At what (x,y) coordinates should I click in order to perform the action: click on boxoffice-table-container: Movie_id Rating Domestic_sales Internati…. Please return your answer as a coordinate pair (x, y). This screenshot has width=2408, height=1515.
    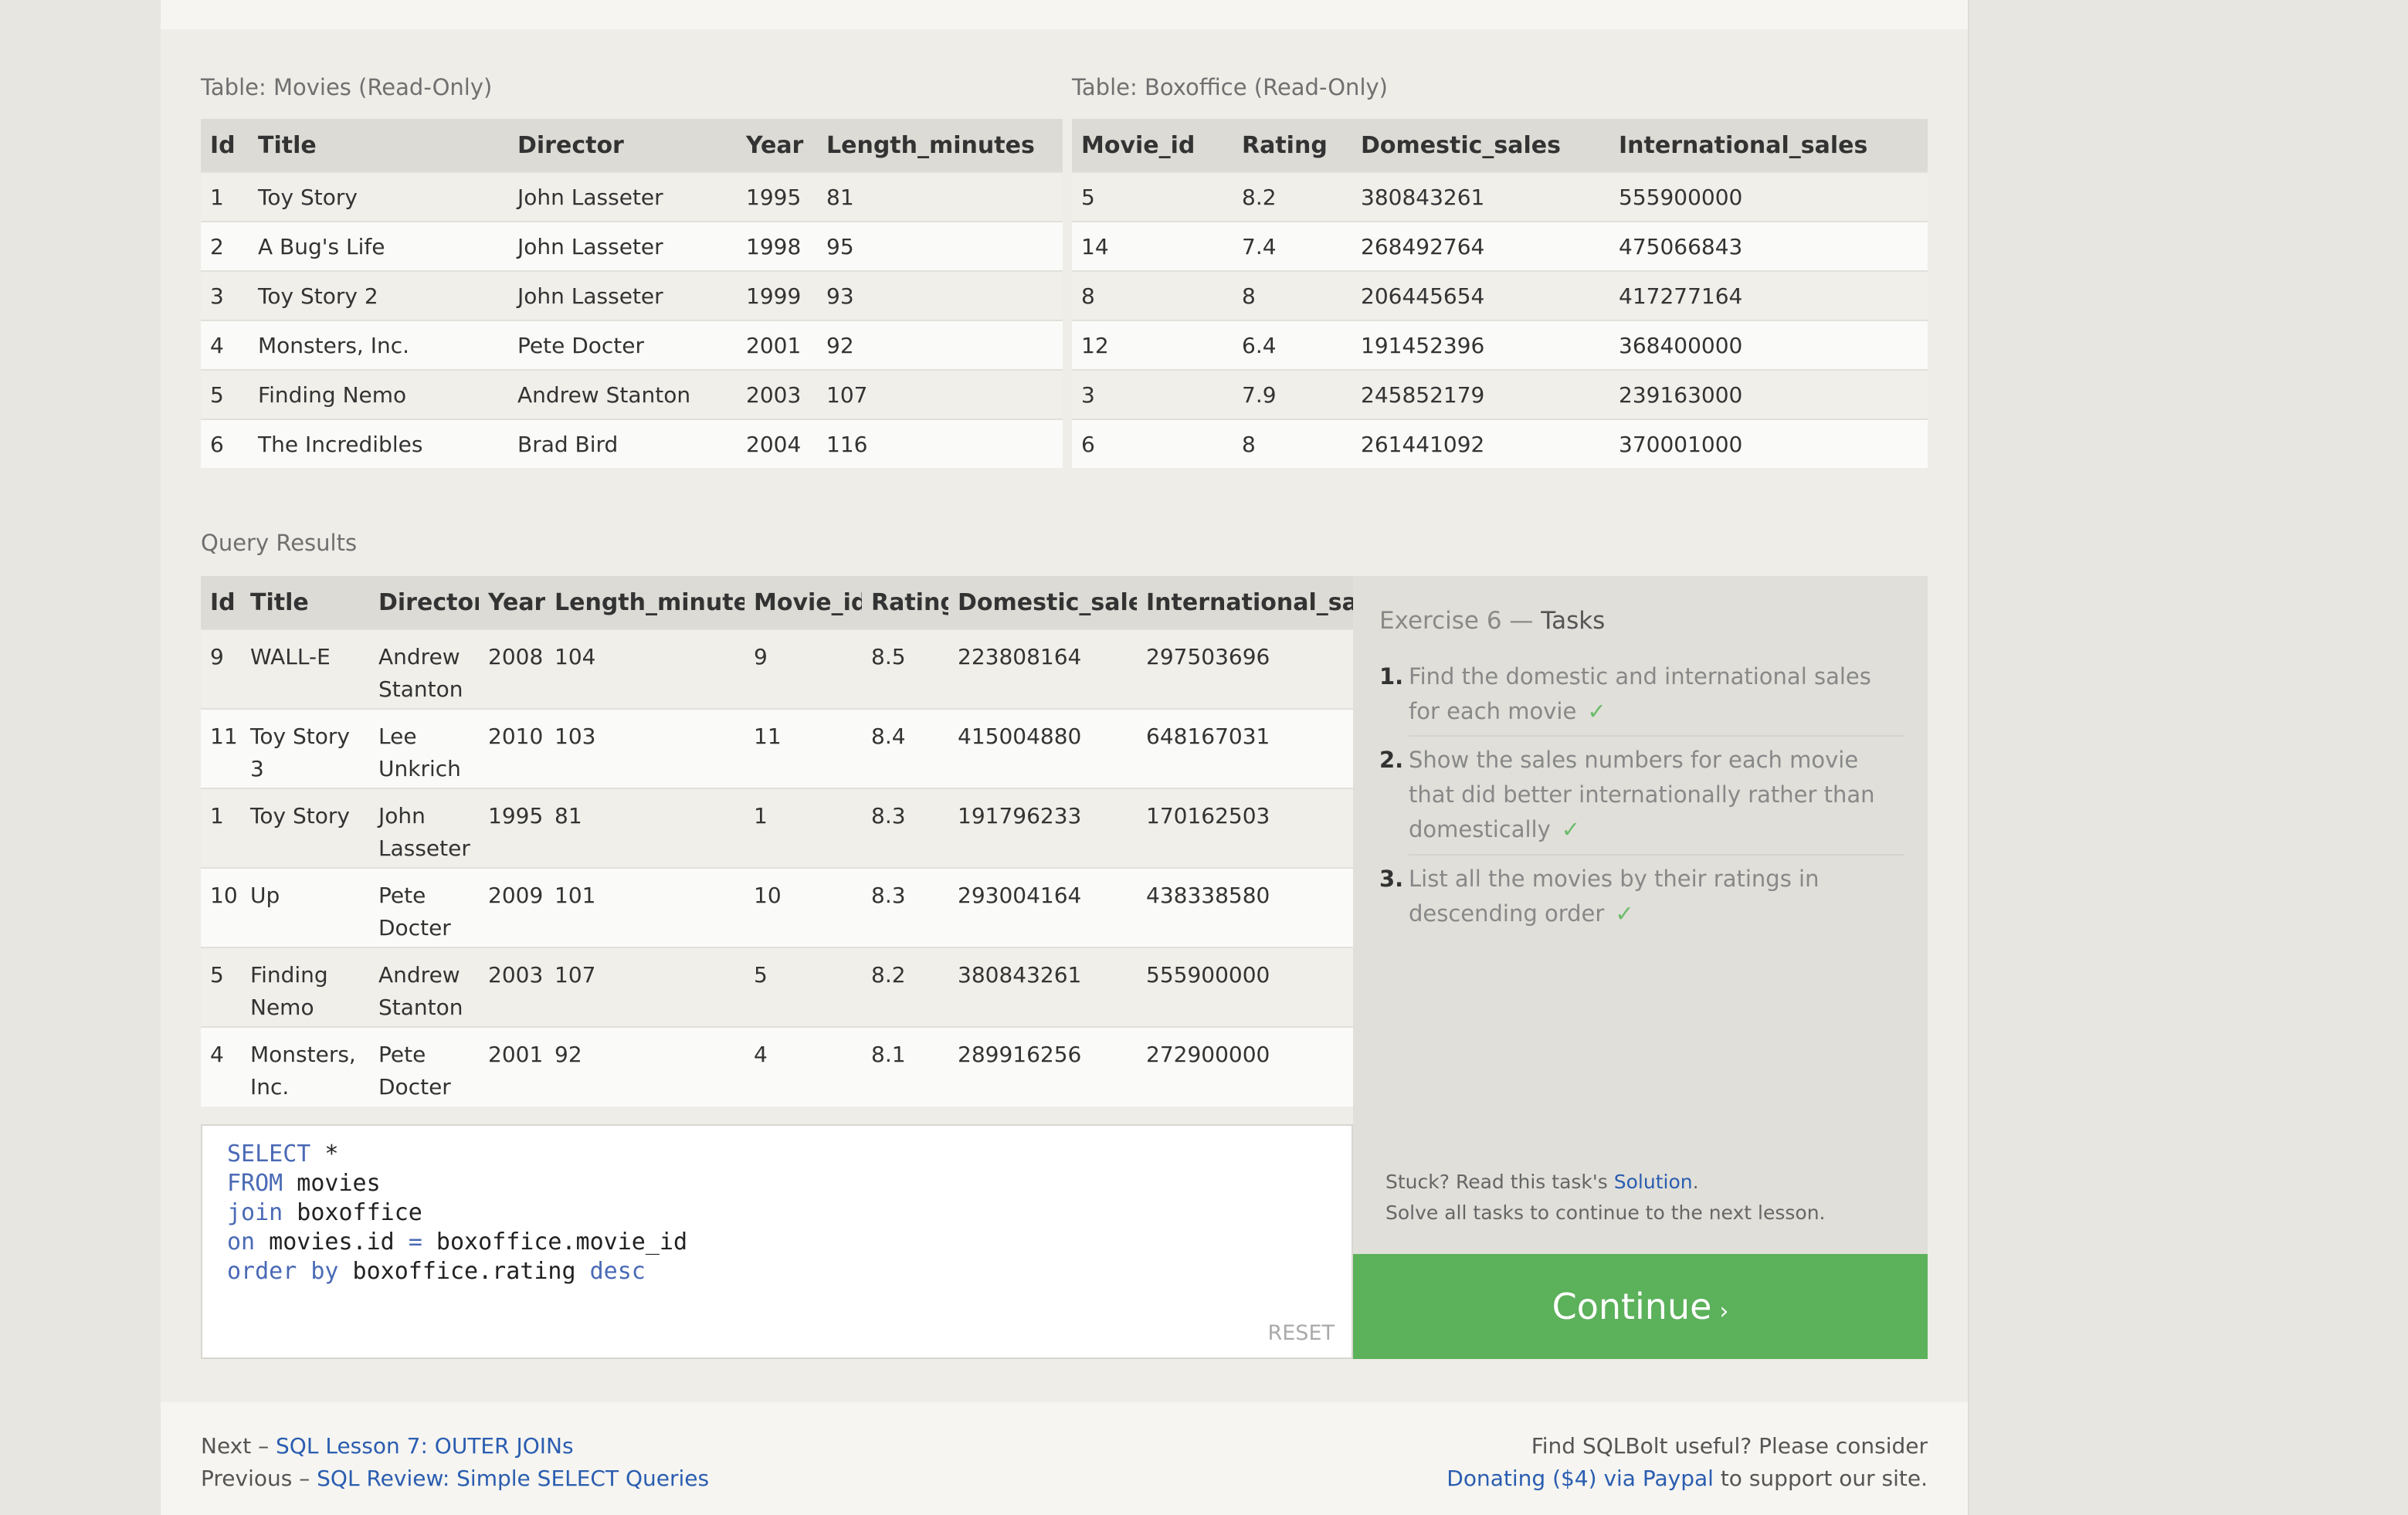
    Looking at the image, I should click on (1500, 304).